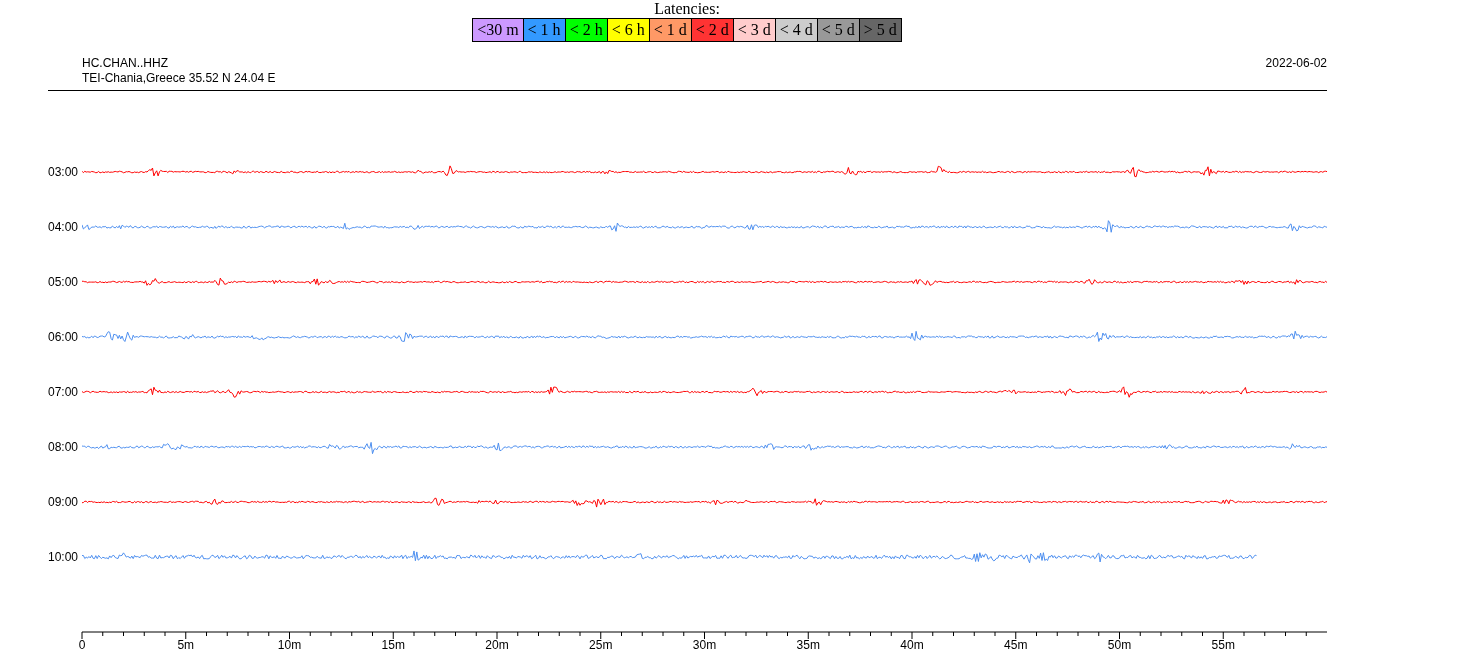 This screenshot has height=664, width=1460. What do you see at coordinates (1223, 645) in the screenshot?
I see `axis-label: 55m` at bounding box center [1223, 645].